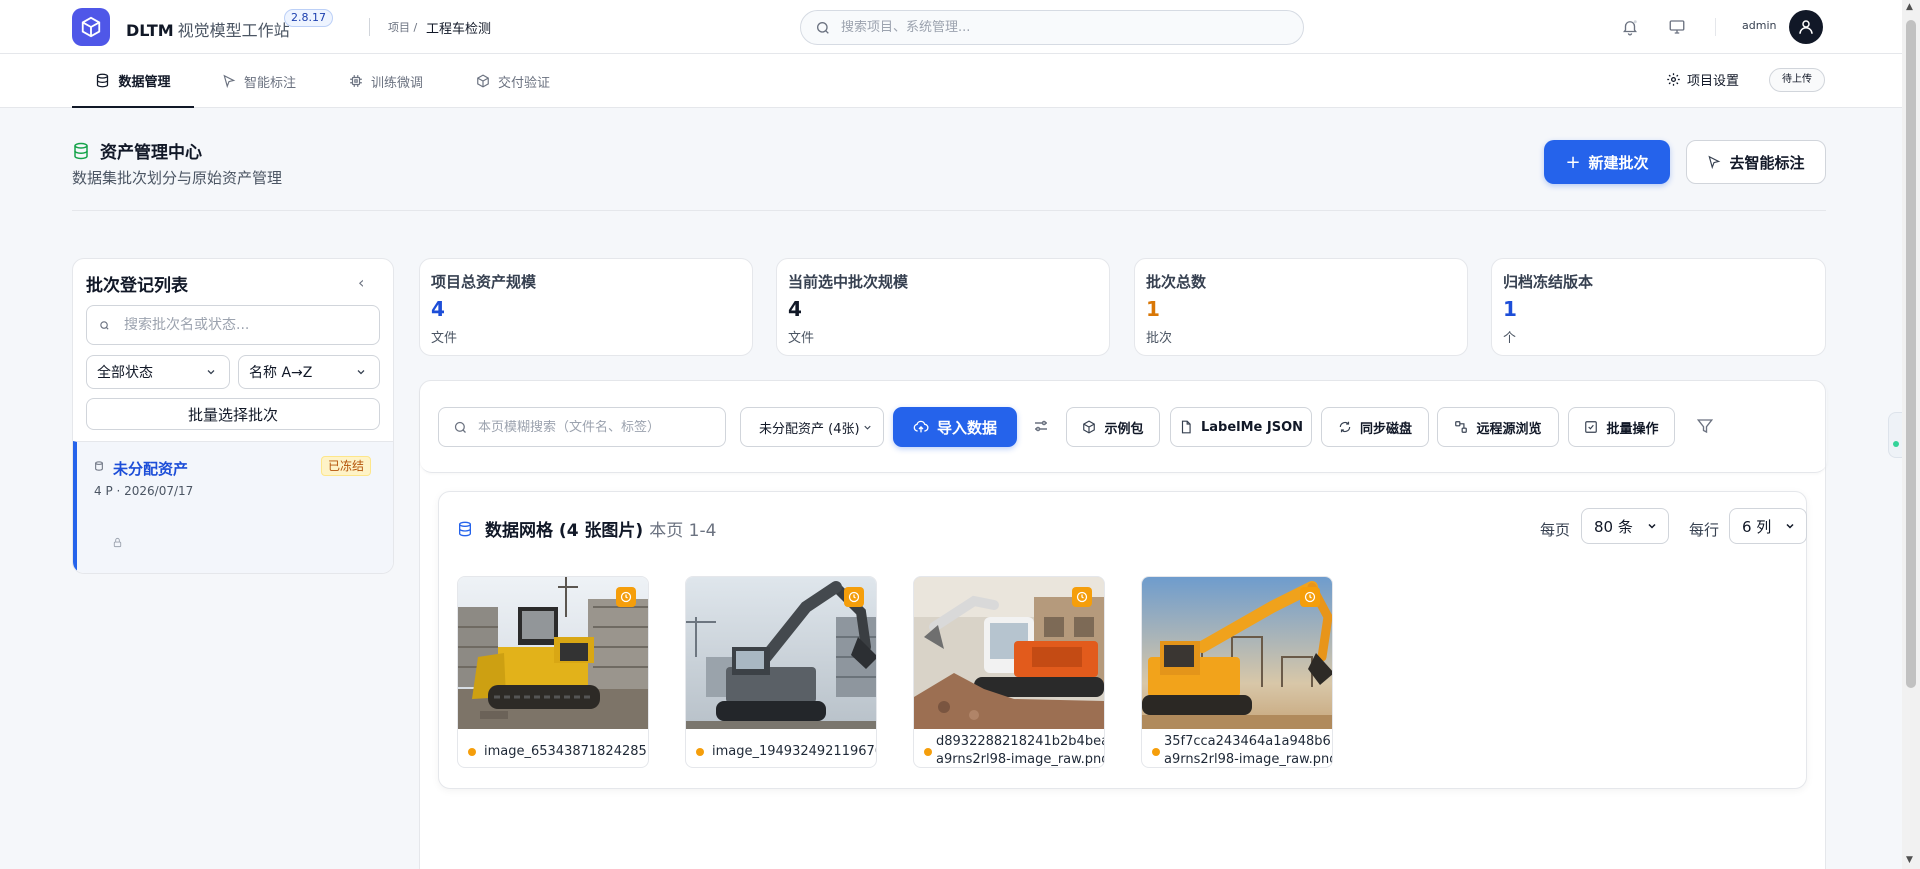  I want to click on sync-disk-button: 同步磁盘, so click(1375, 427).